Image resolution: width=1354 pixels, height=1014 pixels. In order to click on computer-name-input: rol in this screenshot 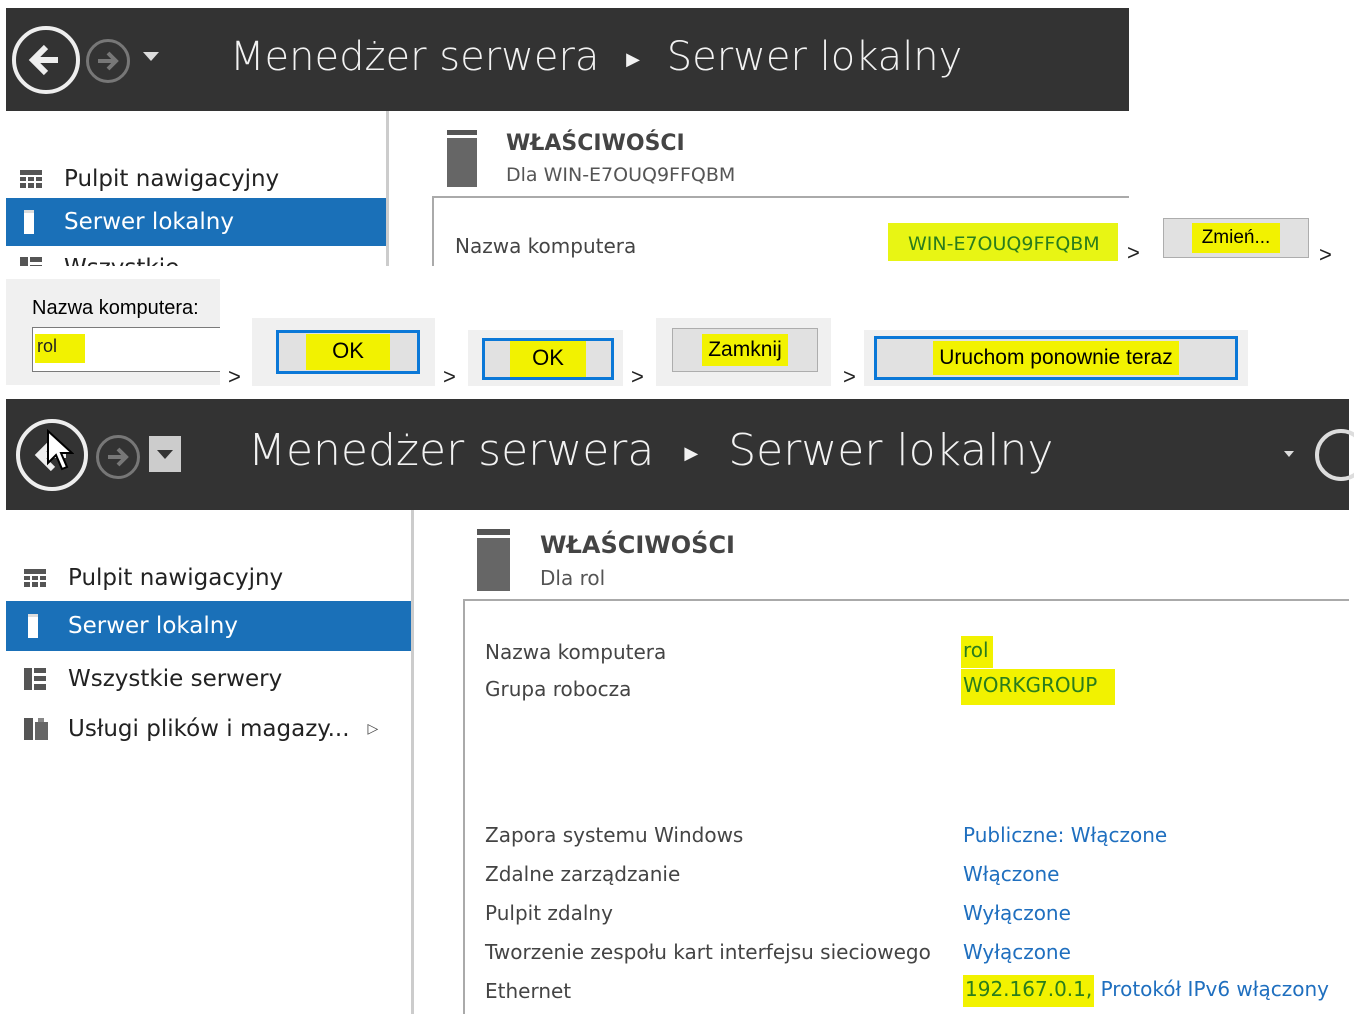, I will do `click(126, 349)`.